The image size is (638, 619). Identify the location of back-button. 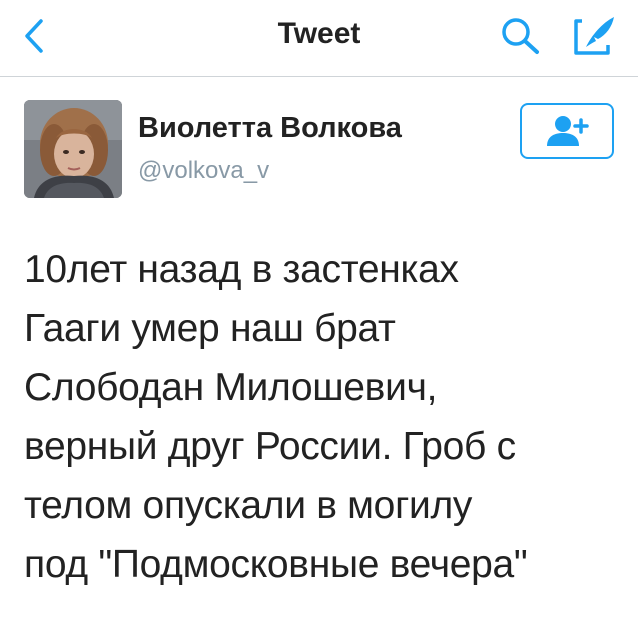
(34, 36).